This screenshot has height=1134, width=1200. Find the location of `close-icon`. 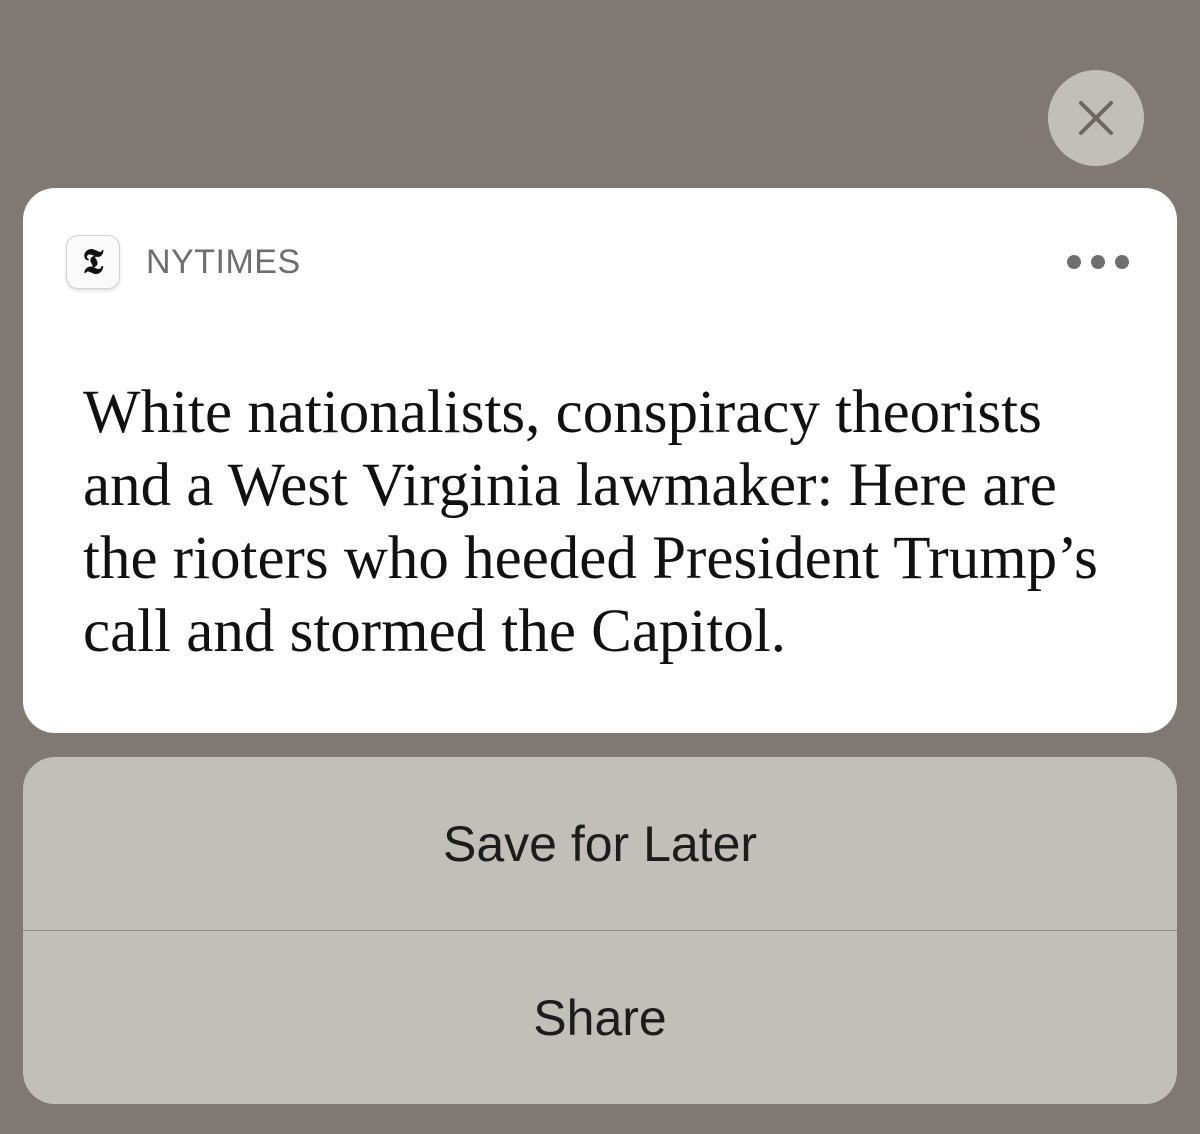

close-icon is located at coordinates (1096, 118).